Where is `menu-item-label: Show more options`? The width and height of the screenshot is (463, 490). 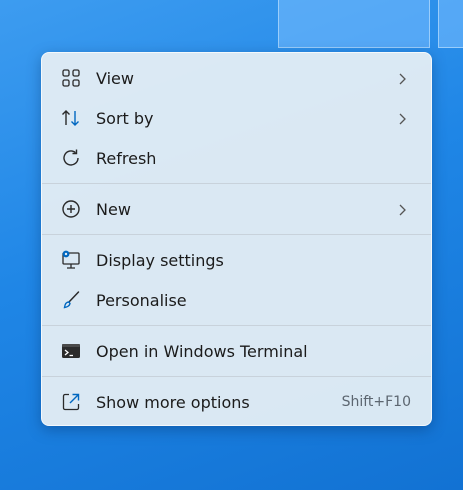
menu-item-label: Show more options is located at coordinates (173, 402).